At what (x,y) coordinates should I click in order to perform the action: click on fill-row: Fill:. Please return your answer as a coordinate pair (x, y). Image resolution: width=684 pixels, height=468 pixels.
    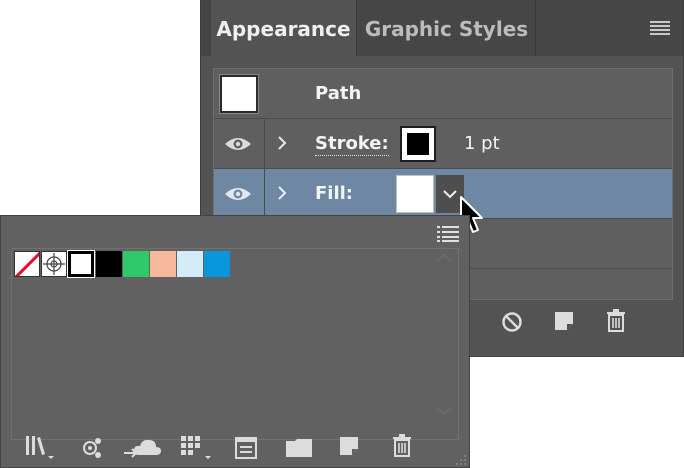
    Looking at the image, I should click on (443, 194).